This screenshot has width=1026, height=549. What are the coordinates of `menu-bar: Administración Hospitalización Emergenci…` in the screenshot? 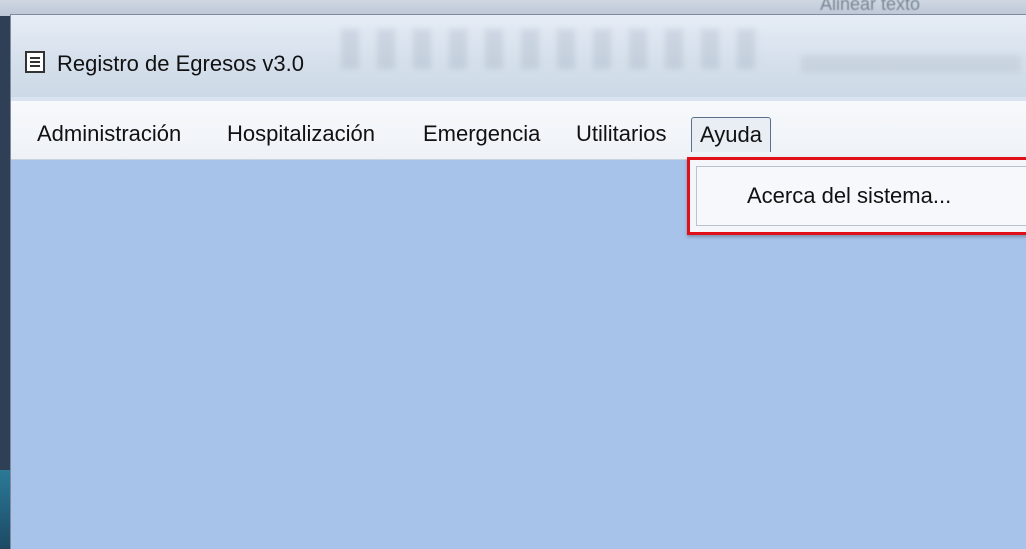 It's located at (518, 130).